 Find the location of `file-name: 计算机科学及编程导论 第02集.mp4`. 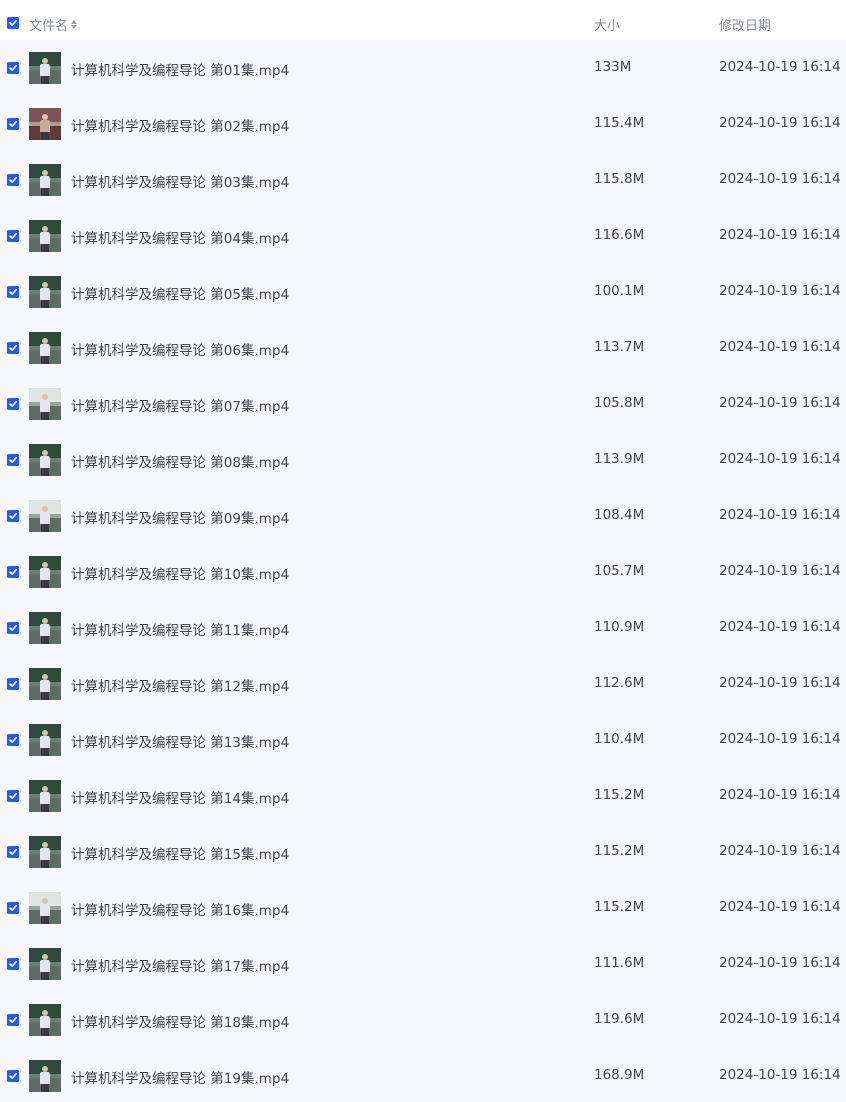

file-name: 计算机科学及编程导论 第02集.mp4 is located at coordinates (180, 125).